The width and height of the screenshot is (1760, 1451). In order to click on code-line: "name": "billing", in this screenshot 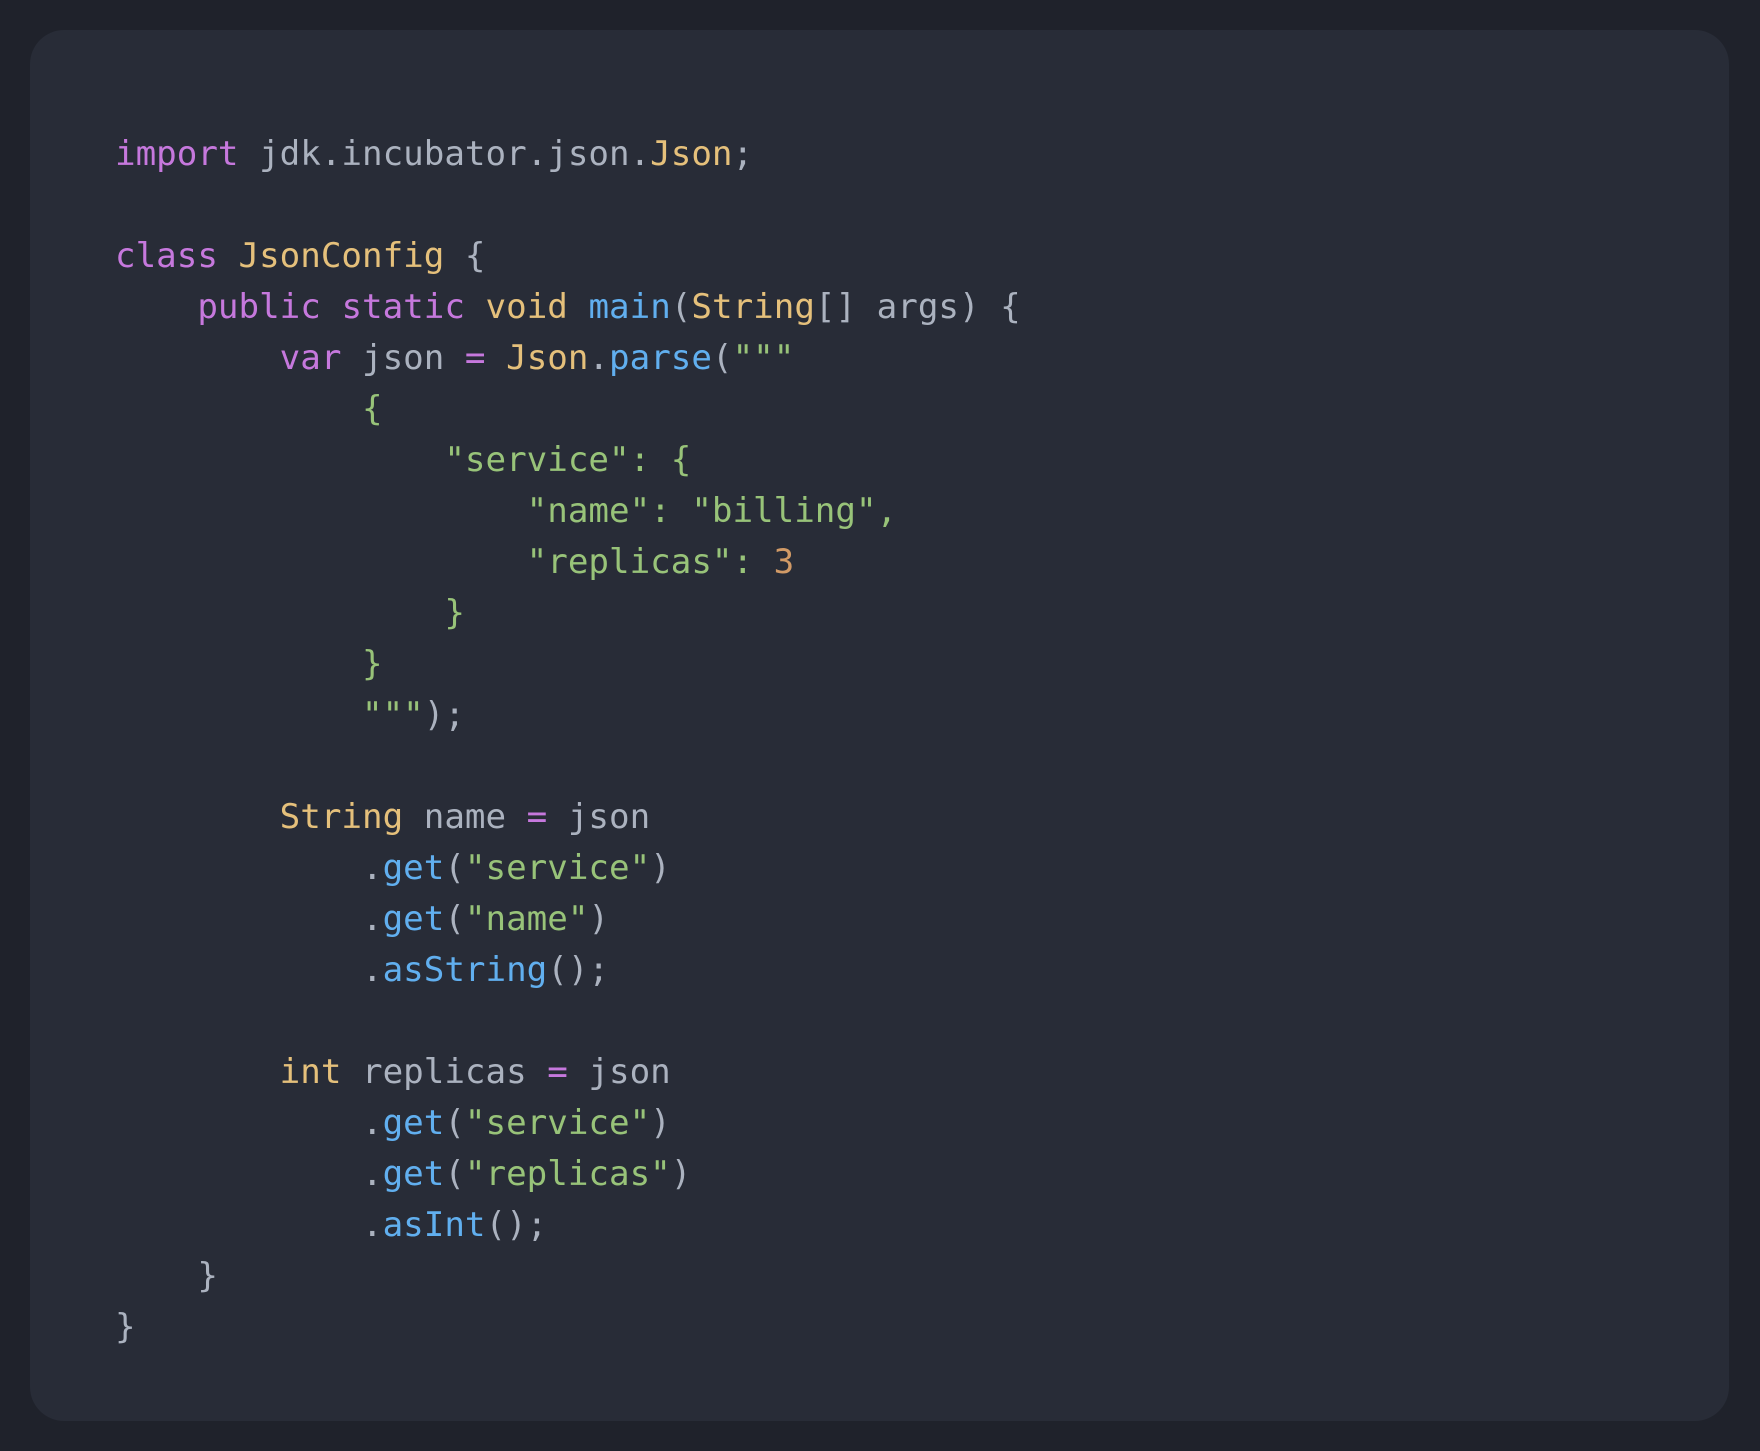, I will do `click(568, 511)`.